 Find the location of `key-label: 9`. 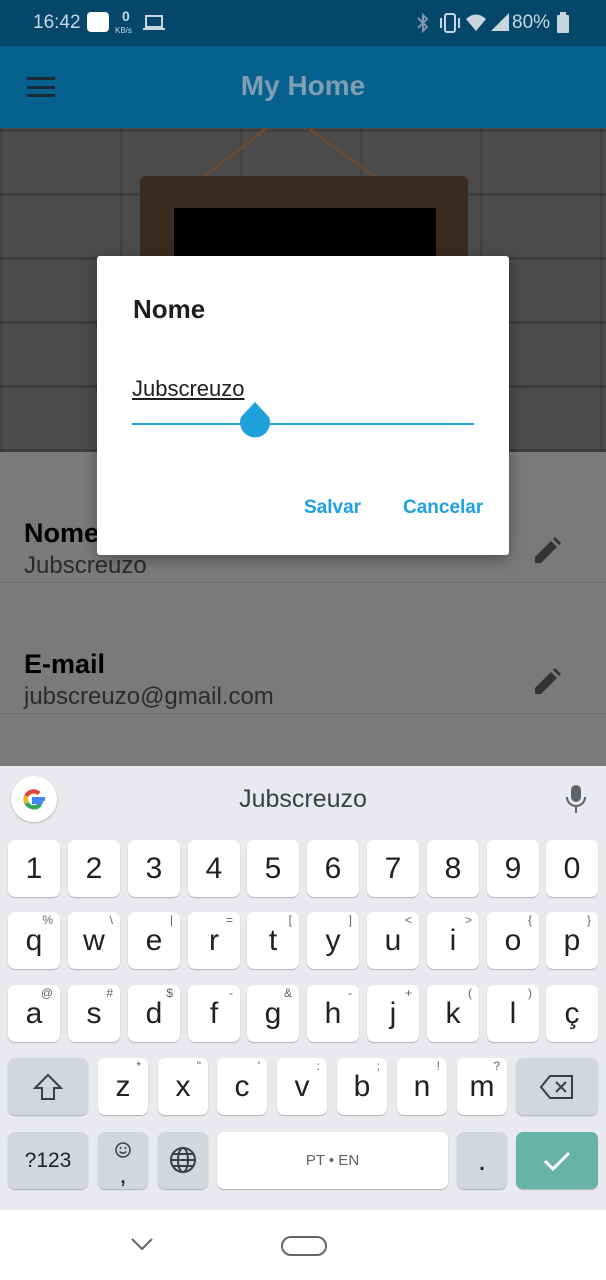

key-label: 9 is located at coordinates (513, 868).